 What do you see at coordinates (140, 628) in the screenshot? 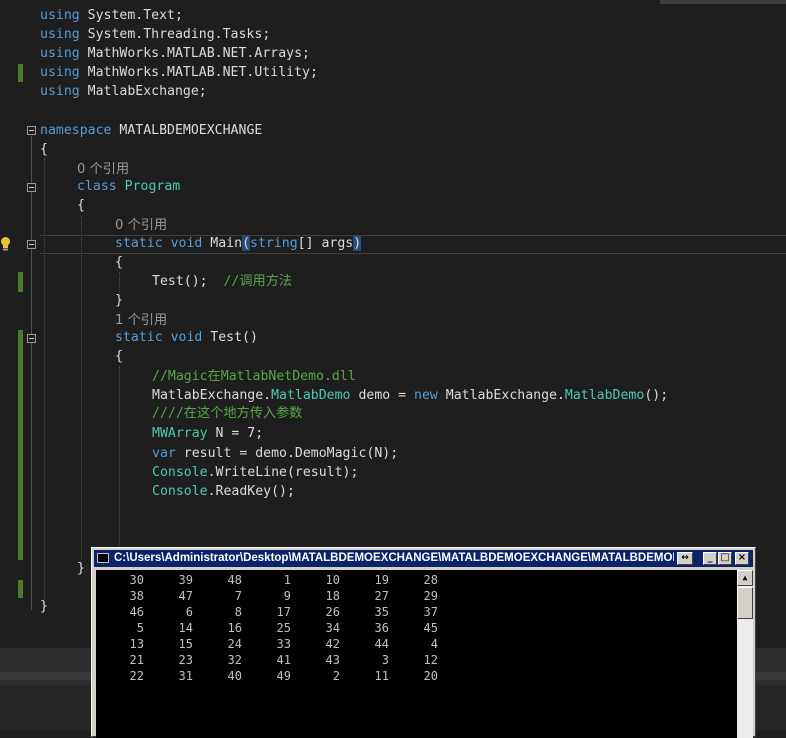
I see `console-cell: 5` at bounding box center [140, 628].